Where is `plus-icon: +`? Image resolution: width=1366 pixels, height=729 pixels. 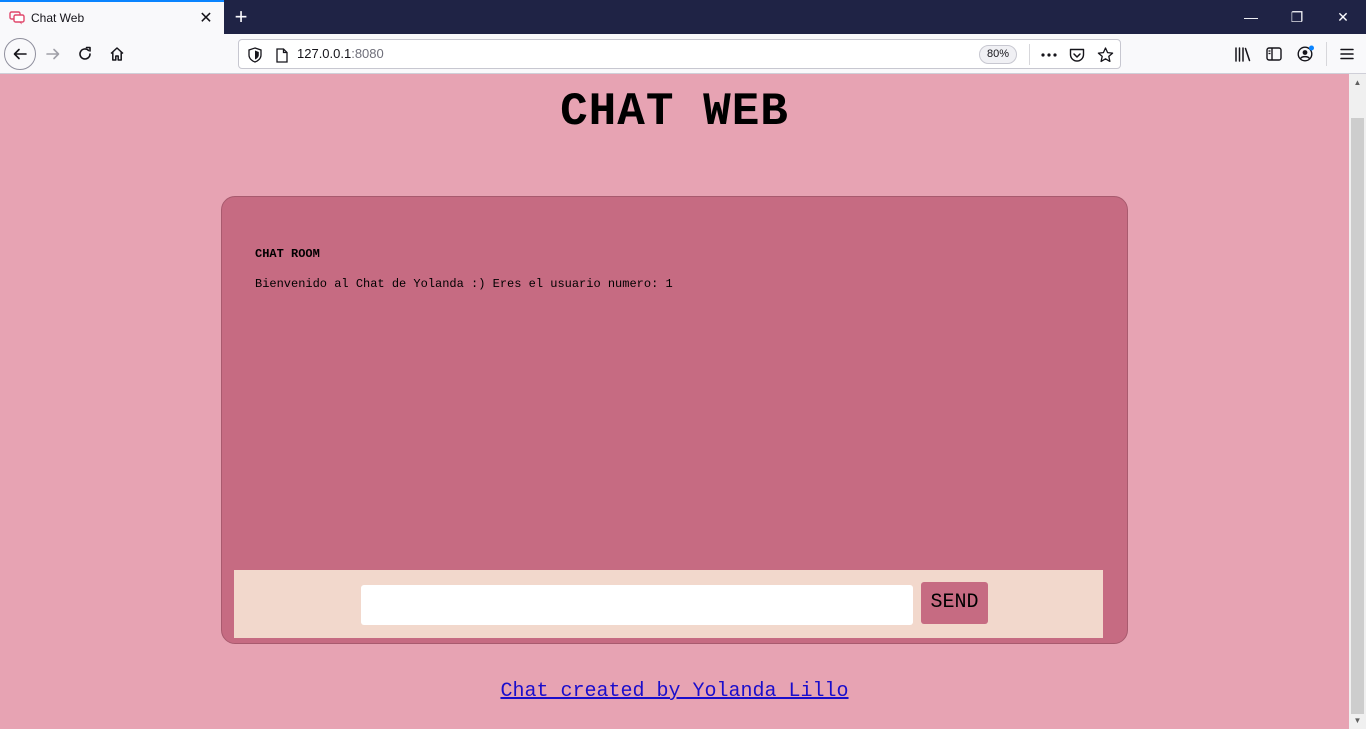 plus-icon: + is located at coordinates (241, 17).